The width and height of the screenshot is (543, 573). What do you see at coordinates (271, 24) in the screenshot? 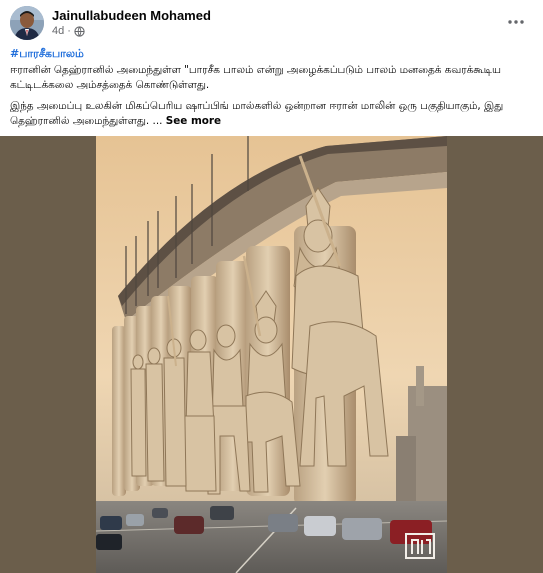
I see `post-header: Jainullabudeen Mohamed 4d ·` at bounding box center [271, 24].